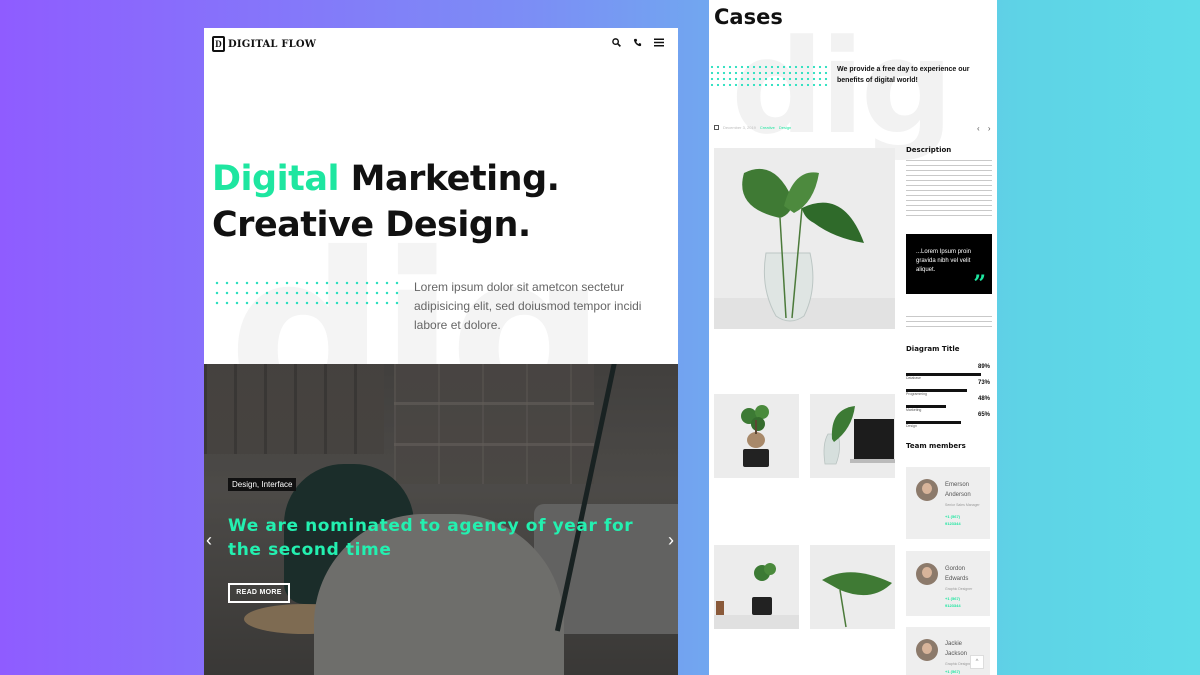  Describe the element at coordinates (371, 225) in the screenshot. I see `hero-line2: Creative Design.` at that location.